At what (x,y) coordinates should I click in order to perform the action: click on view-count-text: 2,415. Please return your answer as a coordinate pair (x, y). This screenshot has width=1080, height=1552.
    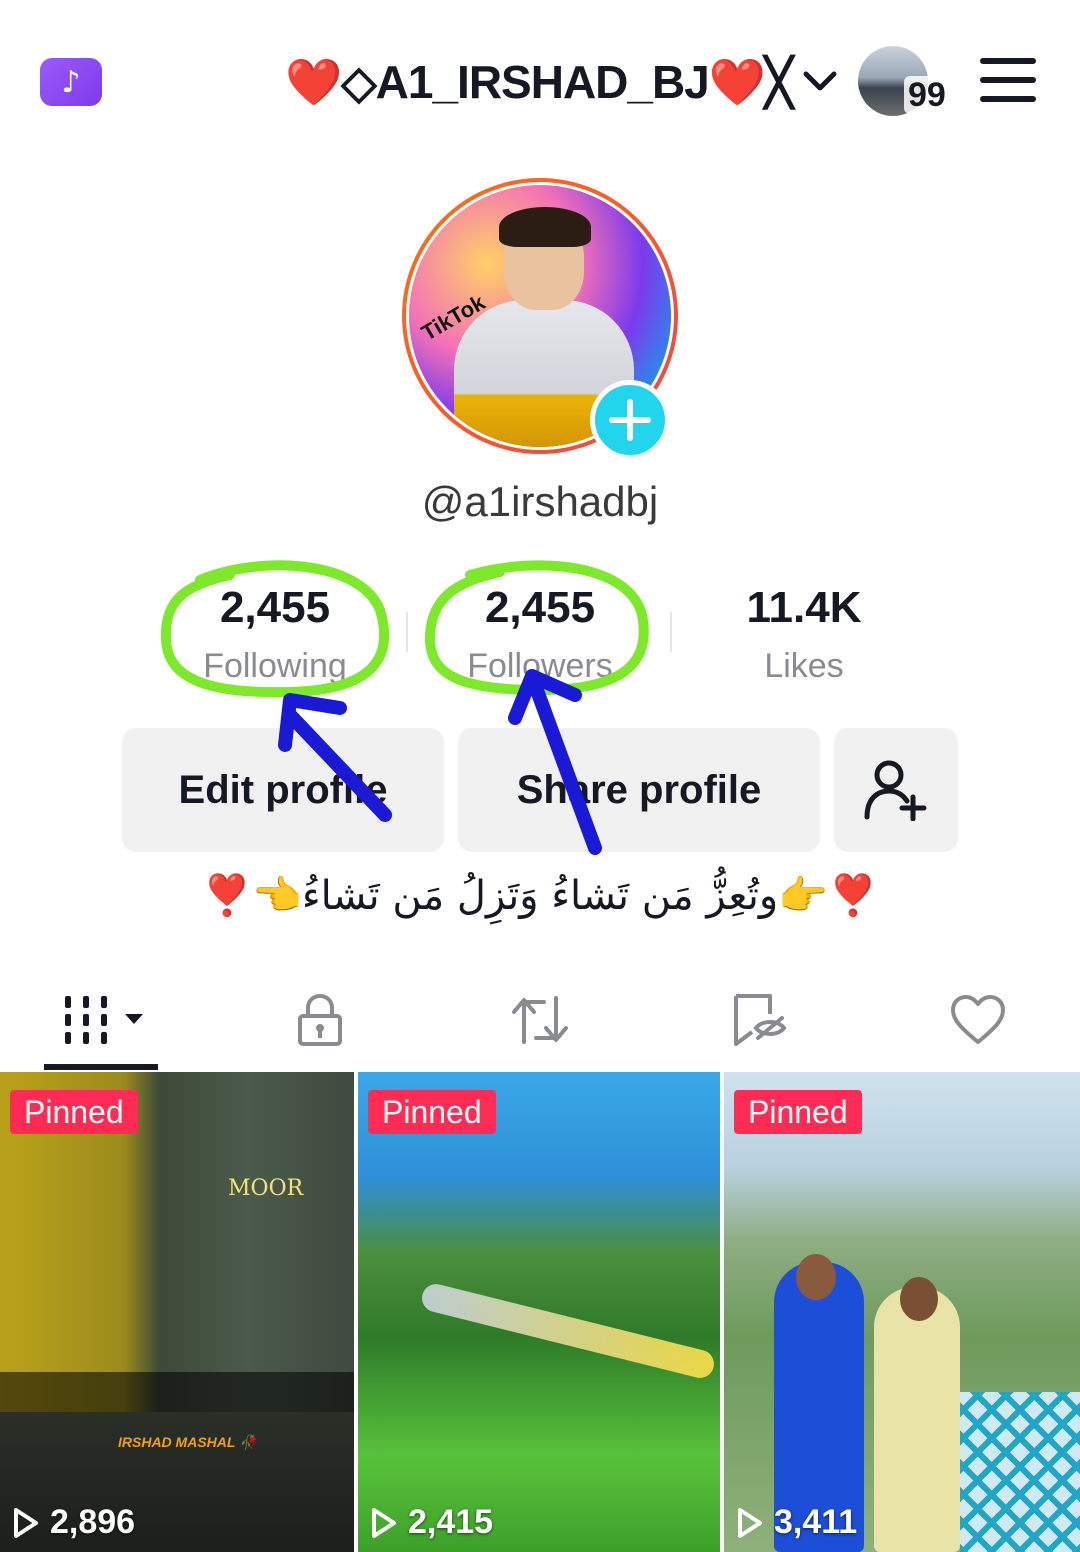
    Looking at the image, I should click on (451, 1522).